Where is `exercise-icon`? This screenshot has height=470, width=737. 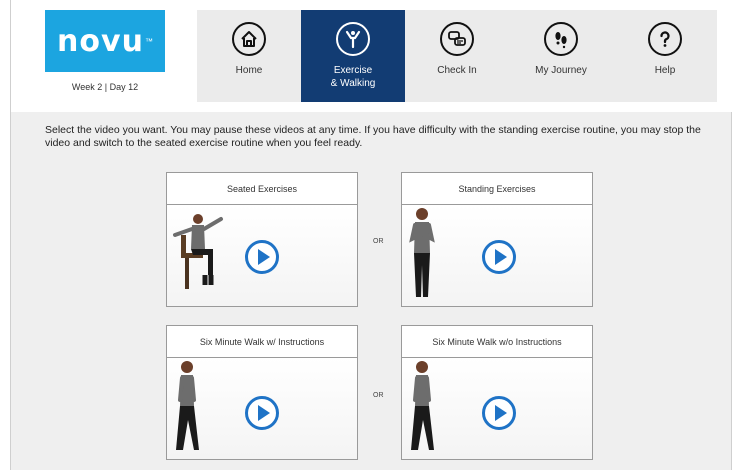 exercise-icon is located at coordinates (353, 39).